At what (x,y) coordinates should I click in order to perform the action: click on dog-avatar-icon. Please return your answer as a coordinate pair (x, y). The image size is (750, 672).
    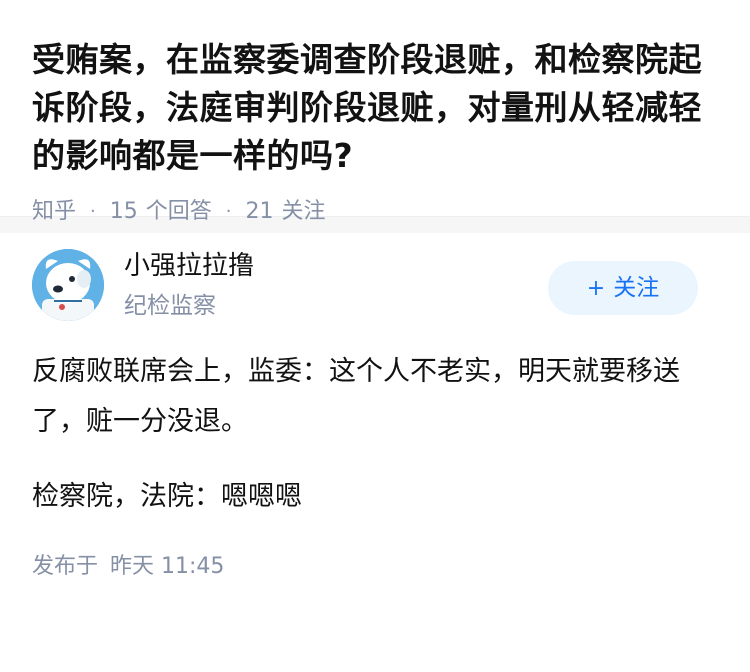
    Looking at the image, I should click on (68, 285).